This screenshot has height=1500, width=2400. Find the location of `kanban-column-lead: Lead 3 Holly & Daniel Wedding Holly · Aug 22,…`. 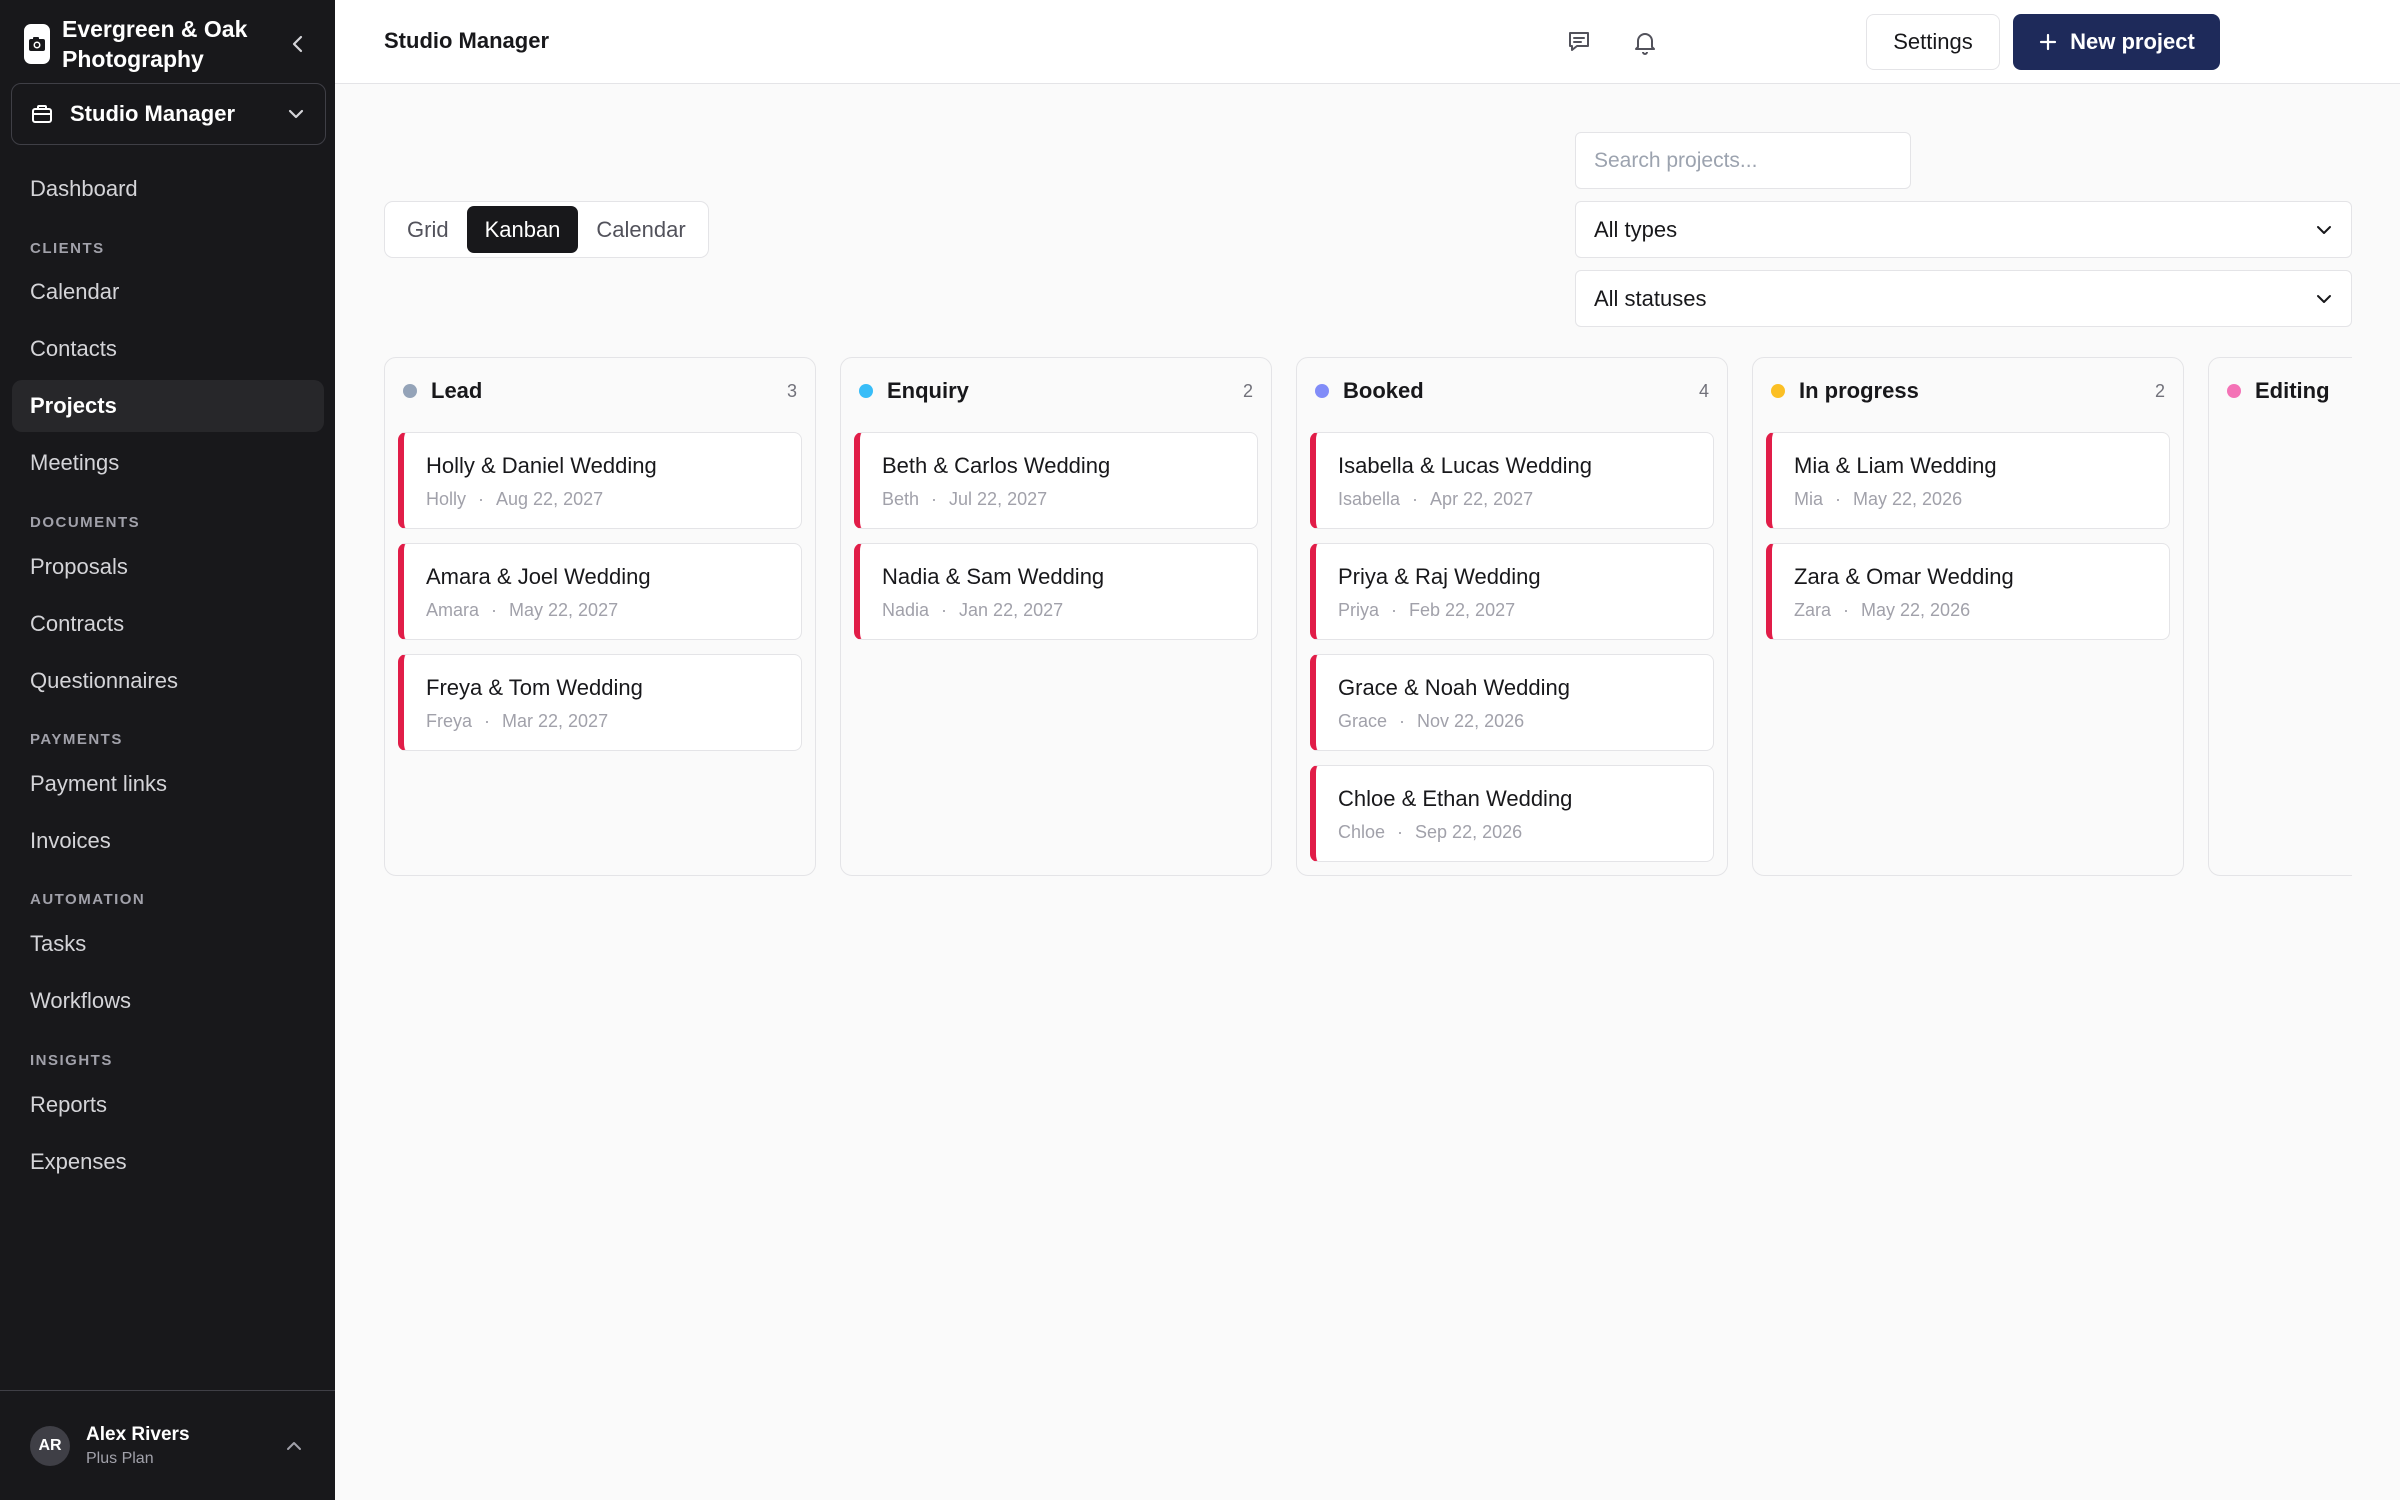

kanban-column-lead: Lead 3 Holly & Daniel Wedding Holly · Aug 22,… is located at coordinates (600, 616).